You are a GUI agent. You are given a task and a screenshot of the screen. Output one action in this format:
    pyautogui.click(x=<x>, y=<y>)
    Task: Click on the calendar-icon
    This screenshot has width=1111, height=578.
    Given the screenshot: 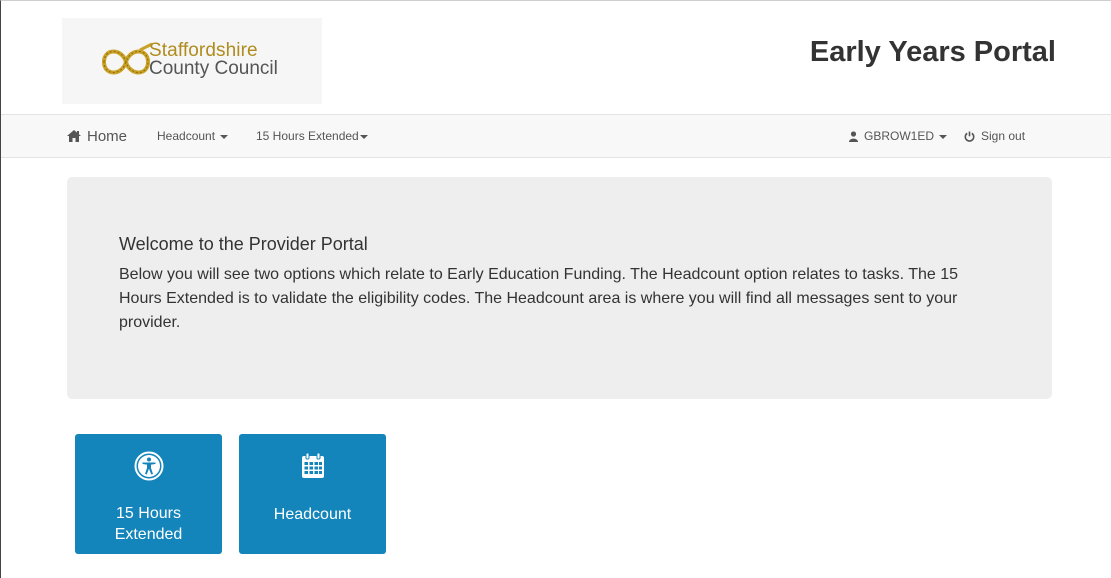 What is the action you would take?
    pyautogui.click(x=312, y=465)
    